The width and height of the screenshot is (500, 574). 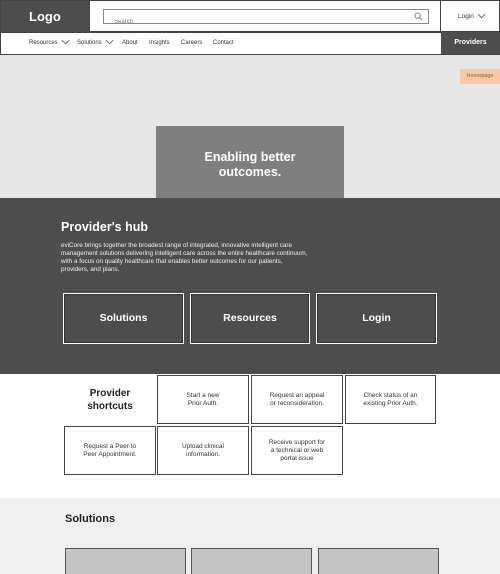 I want to click on homepage-tag: Homepage, so click(x=480, y=76).